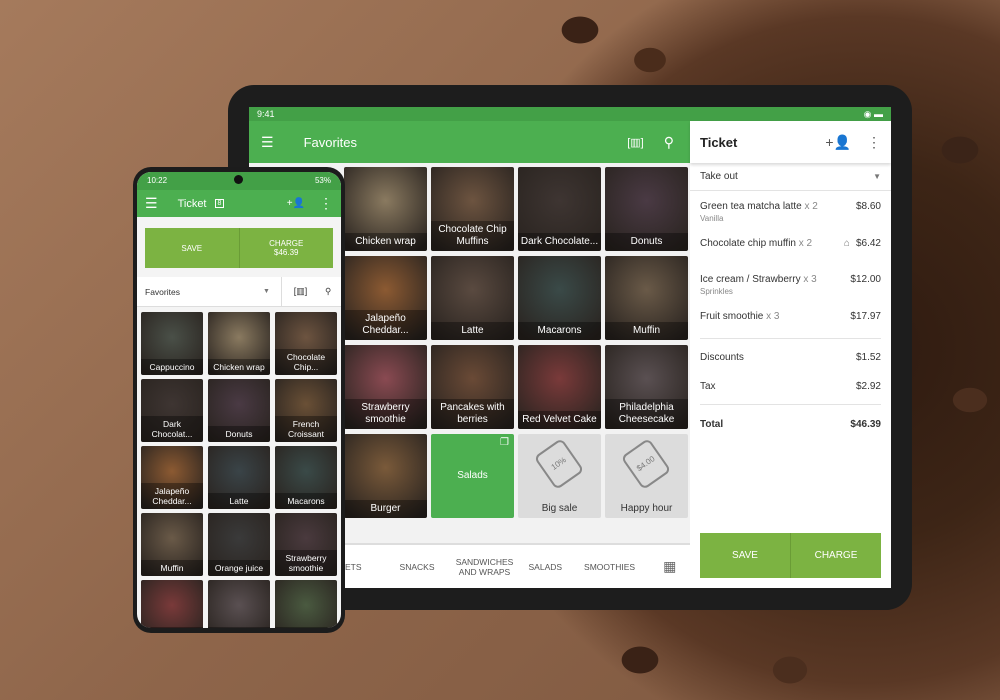 The width and height of the screenshot is (1000, 700). Describe the element at coordinates (385, 509) in the screenshot. I see `tile-label: Burger` at that location.